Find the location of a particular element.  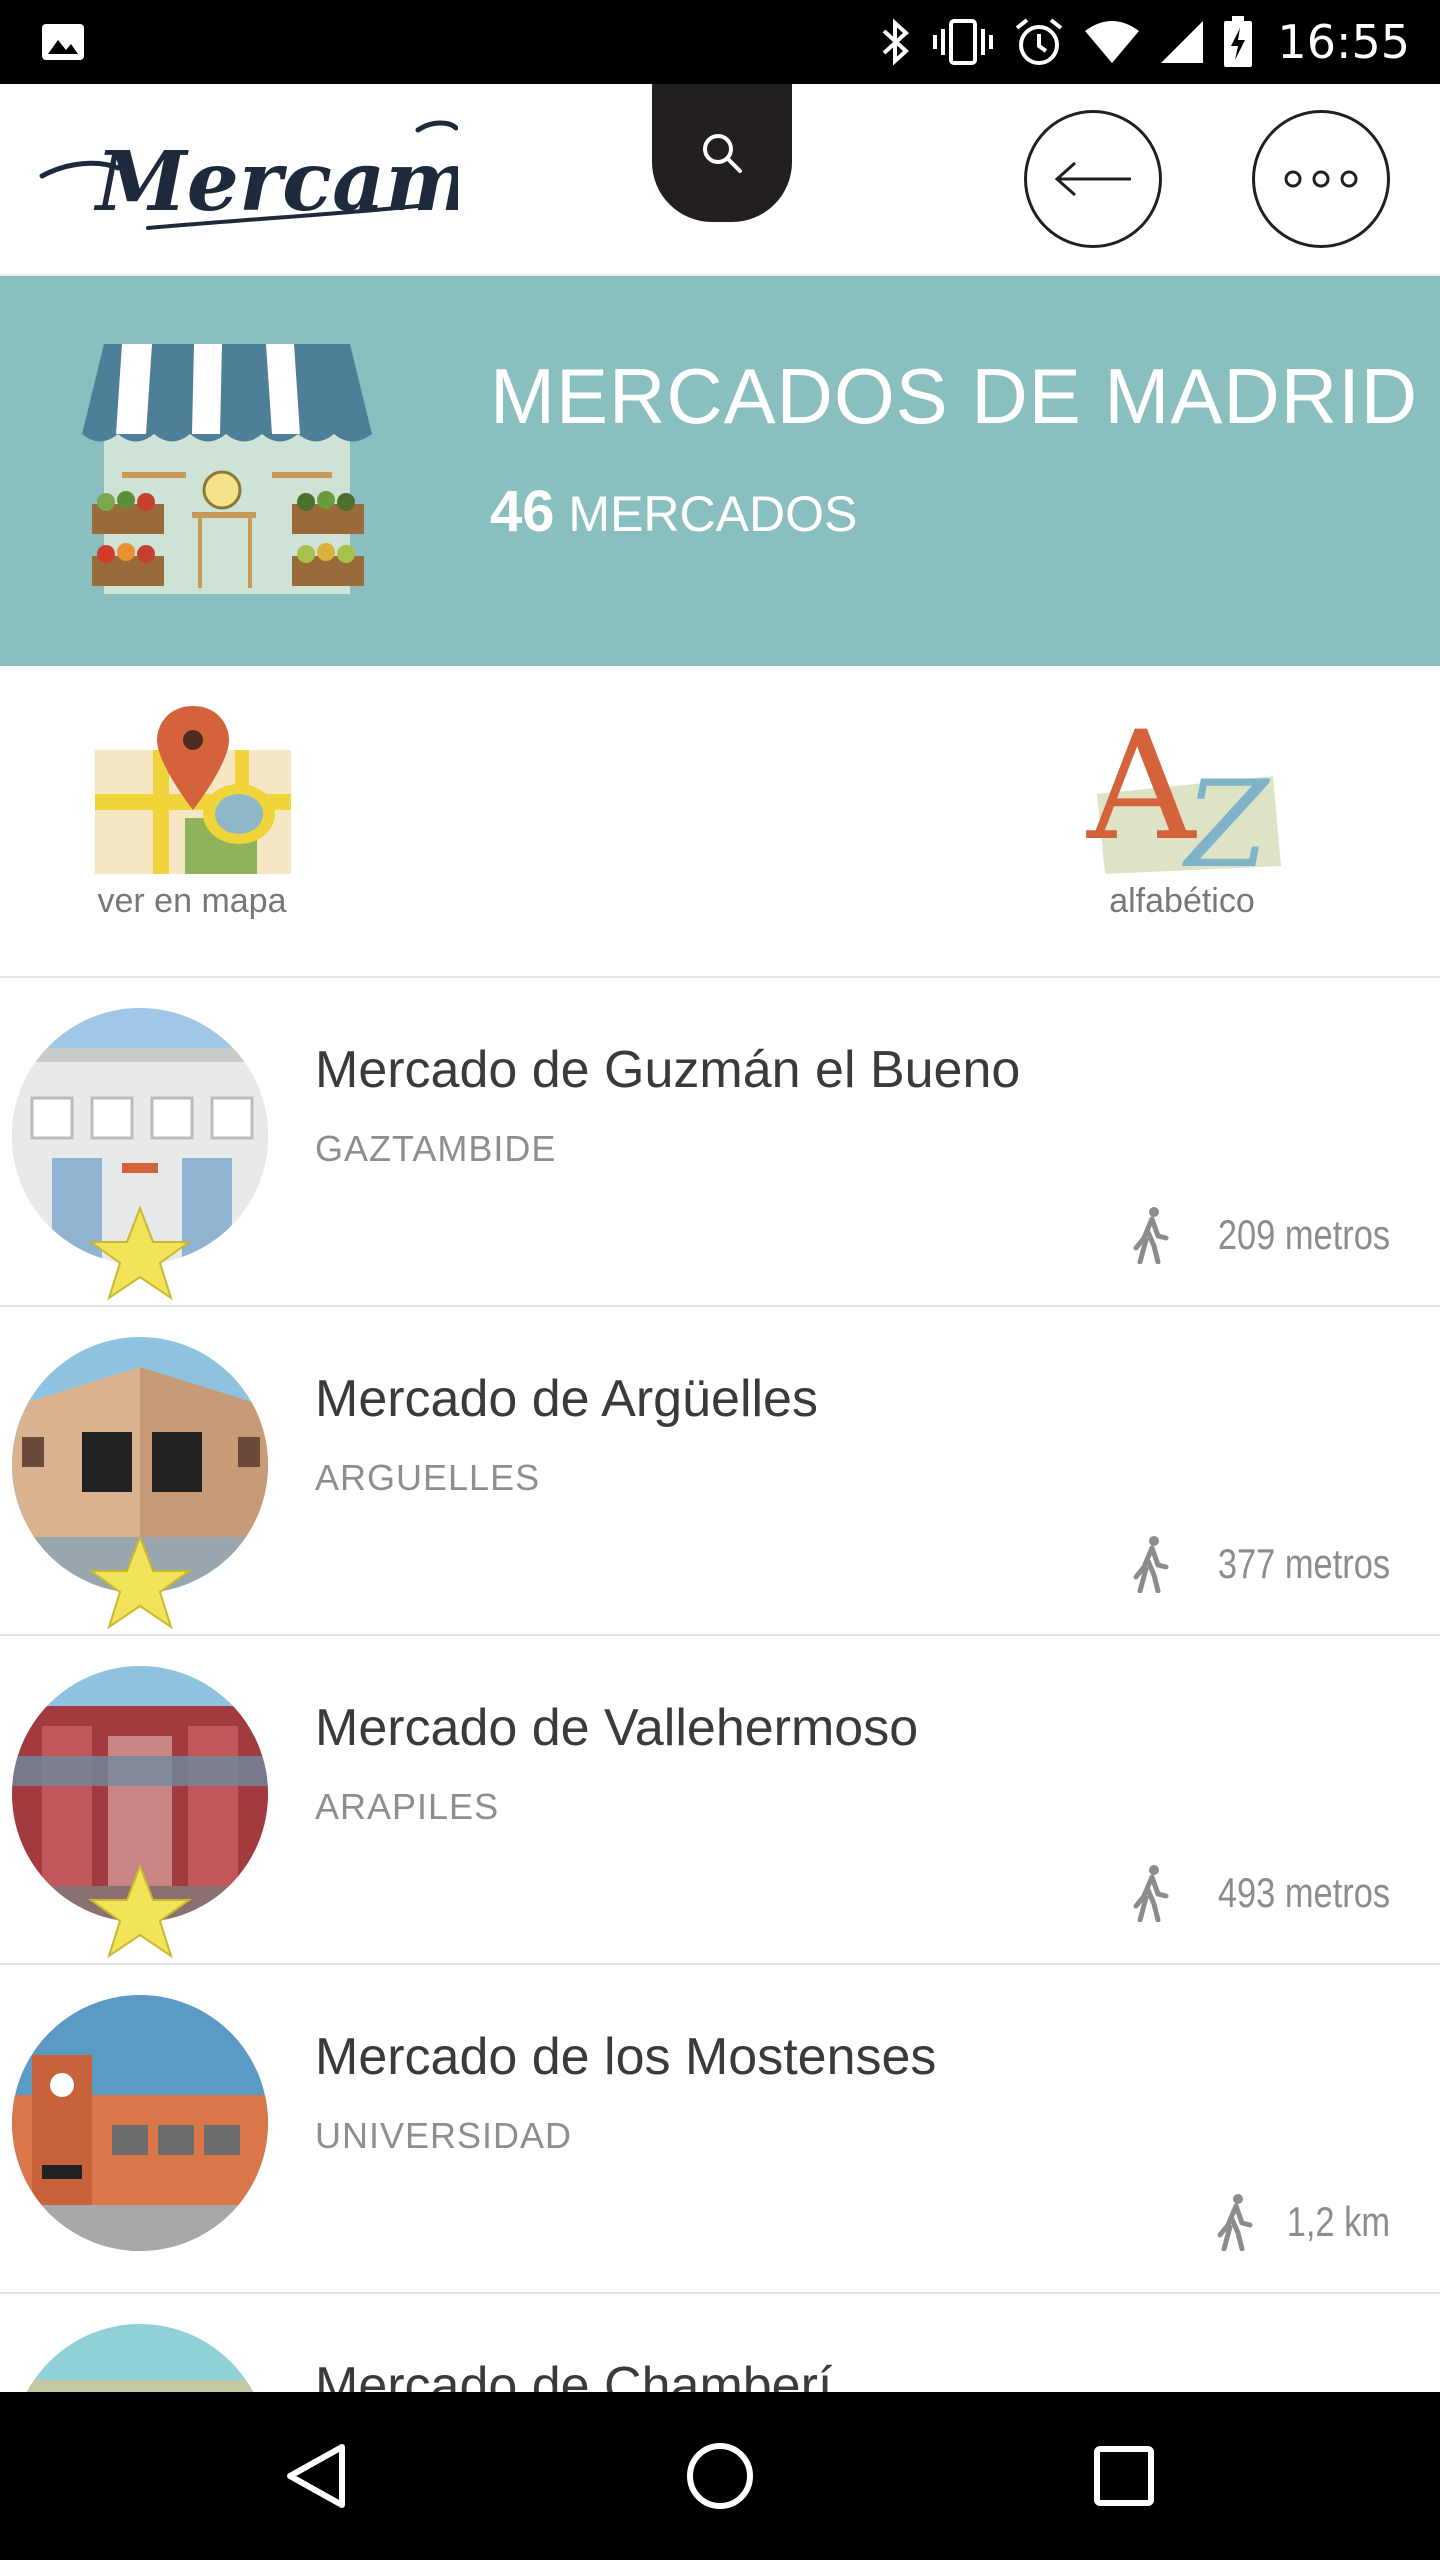

vibrate-icon is located at coordinates (963, 42).